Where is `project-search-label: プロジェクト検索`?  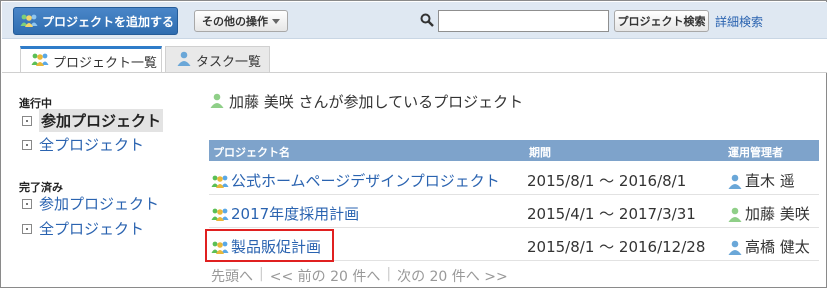
project-search-label: プロジェクト検索 is located at coordinates (661, 21).